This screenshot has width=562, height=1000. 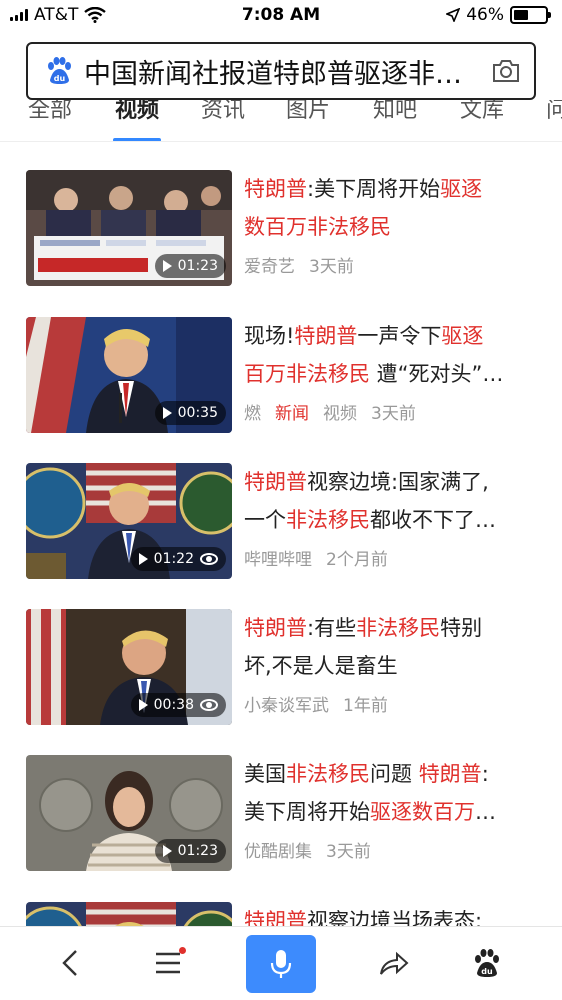 What do you see at coordinates (265, 520) in the screenshot?
I see `title-text: 一个` at bounding box center [265, 520].